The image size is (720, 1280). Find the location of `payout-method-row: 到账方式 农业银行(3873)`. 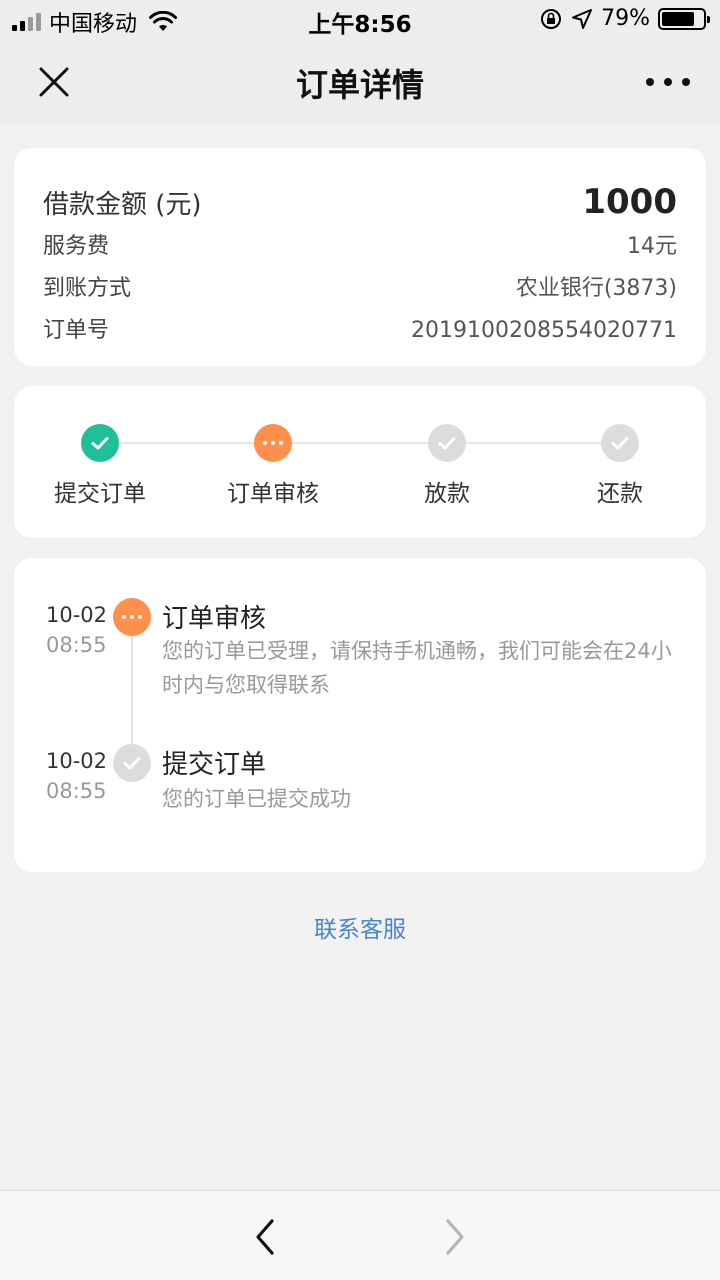

payout-method-row: 到账方式 农业银行(3873) is located at coordinates (360, 286).